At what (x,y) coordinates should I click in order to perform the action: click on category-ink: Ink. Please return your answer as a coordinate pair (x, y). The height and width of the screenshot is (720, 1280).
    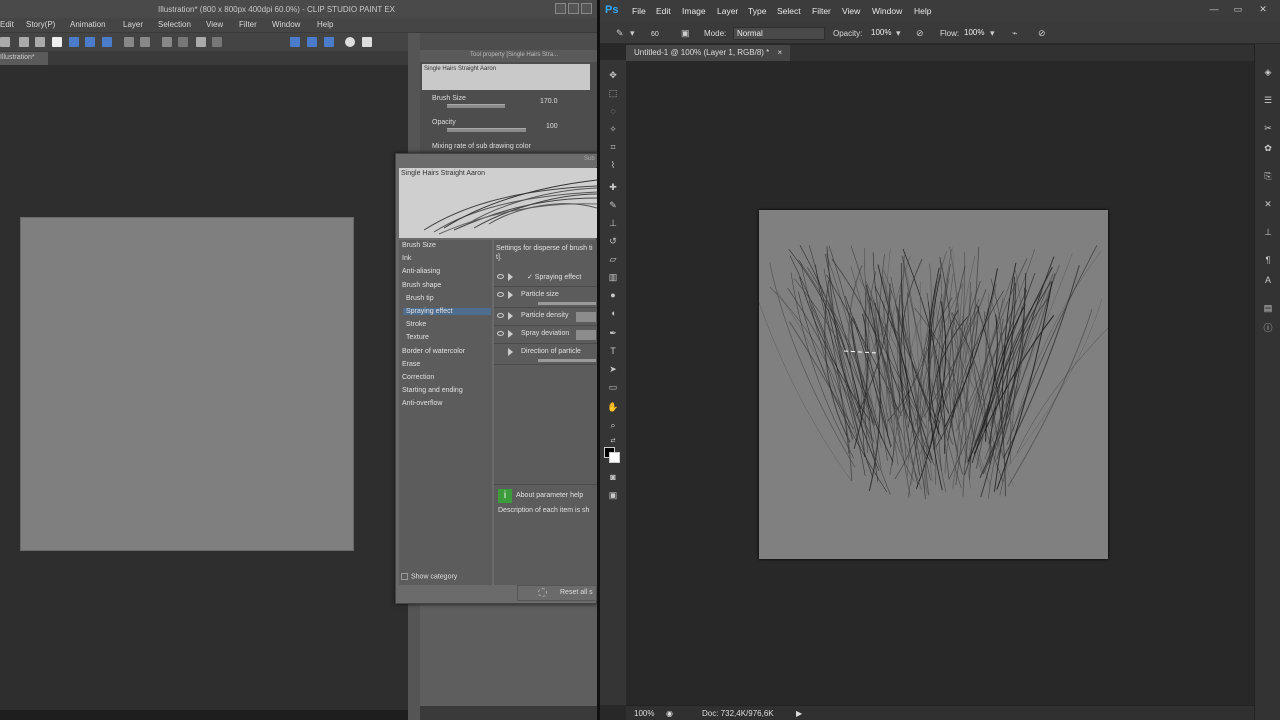
    Looking at the image, I should click on (406, 258).